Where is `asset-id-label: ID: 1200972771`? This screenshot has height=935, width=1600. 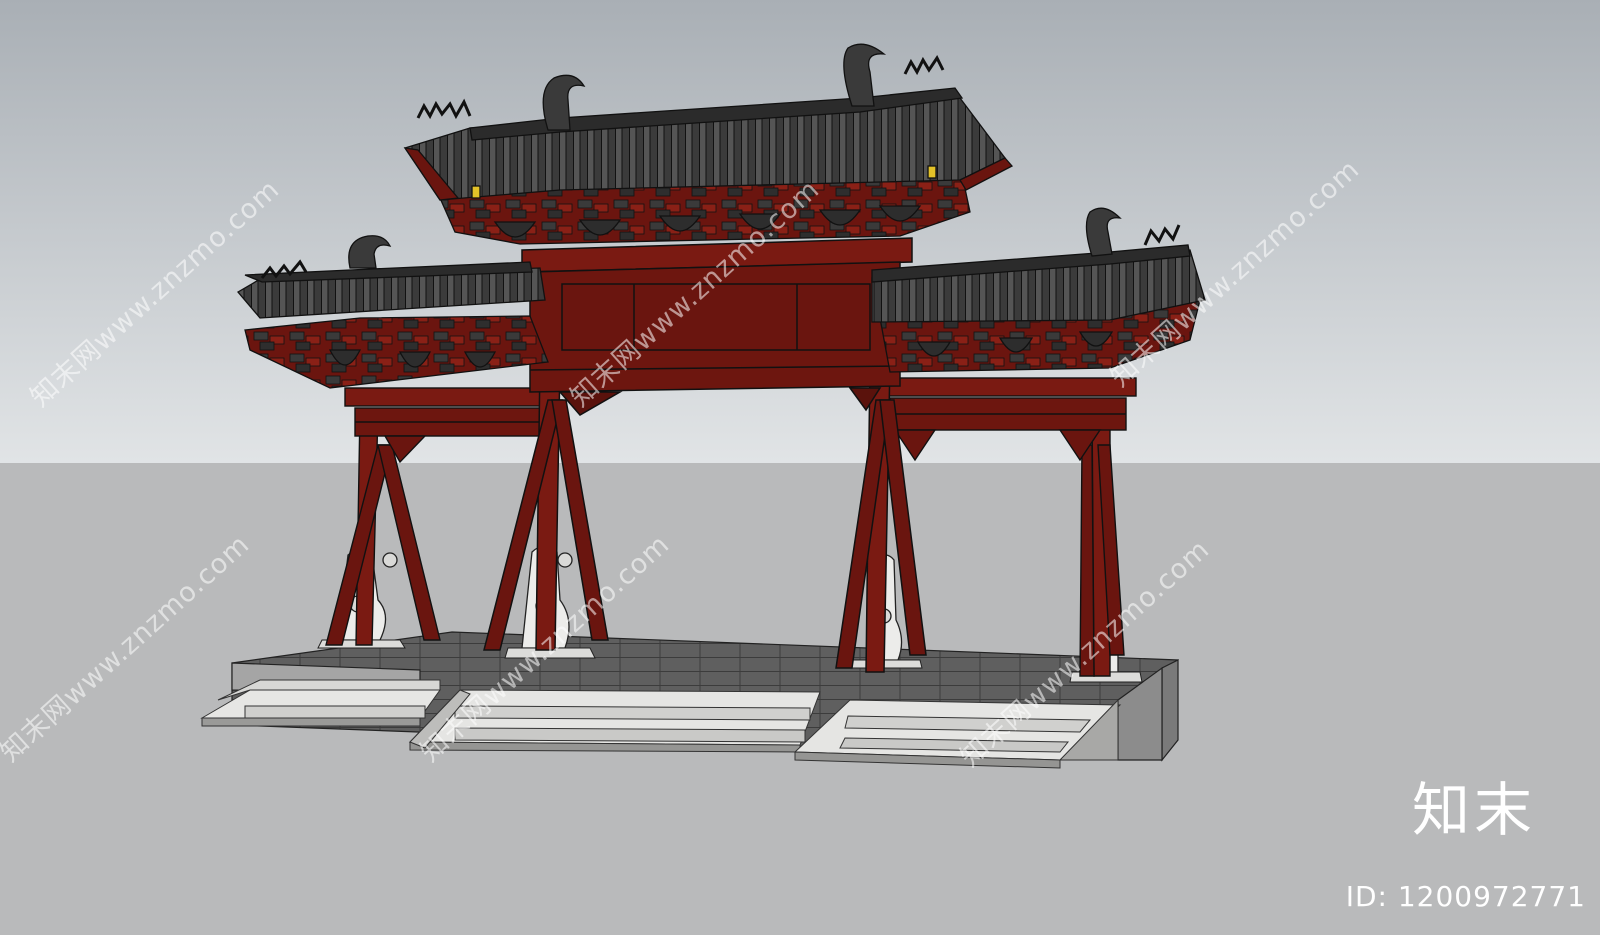
asset-id-label: ID: 1200972771 is located at coordinates (1465, 896).